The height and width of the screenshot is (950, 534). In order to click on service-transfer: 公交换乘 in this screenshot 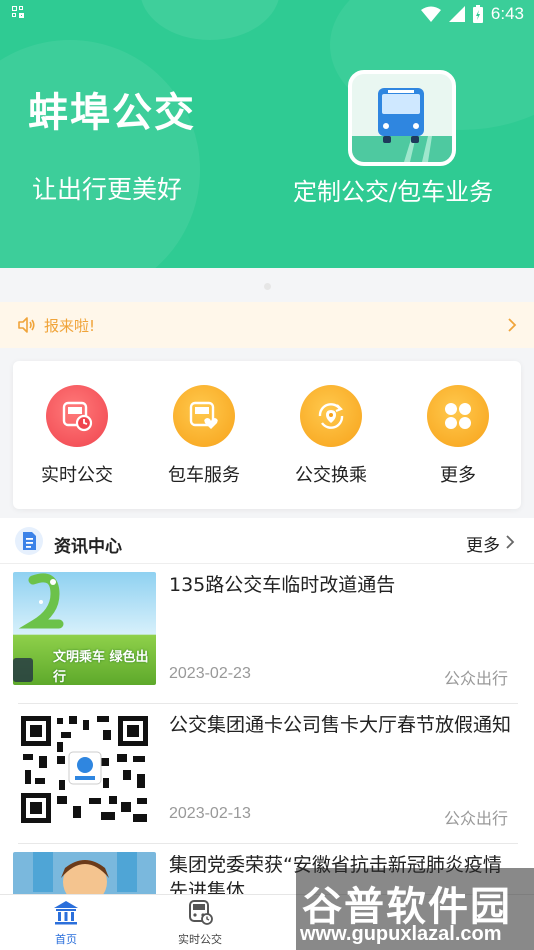, I will do `click(331, 436)`.